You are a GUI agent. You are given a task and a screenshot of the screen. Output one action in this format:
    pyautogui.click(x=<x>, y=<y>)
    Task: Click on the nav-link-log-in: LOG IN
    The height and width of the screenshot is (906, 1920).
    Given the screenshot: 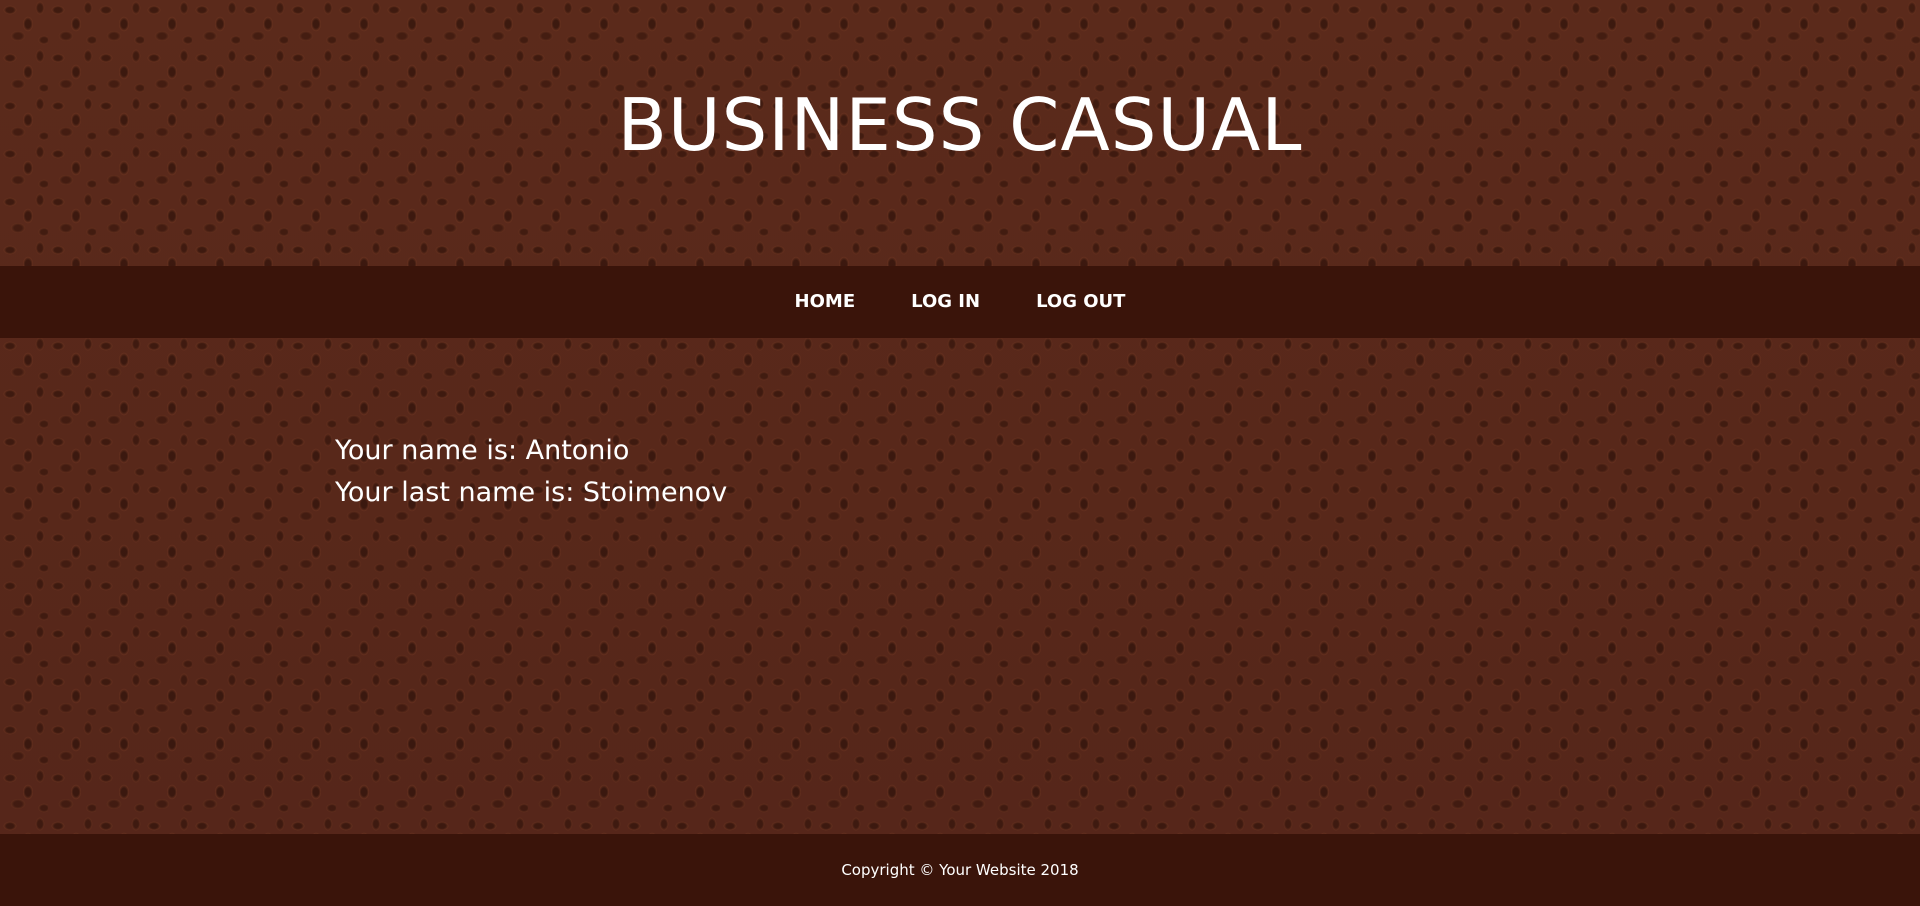 What is the action you would take?
    pyautogui.click(x=945, y=302)
    